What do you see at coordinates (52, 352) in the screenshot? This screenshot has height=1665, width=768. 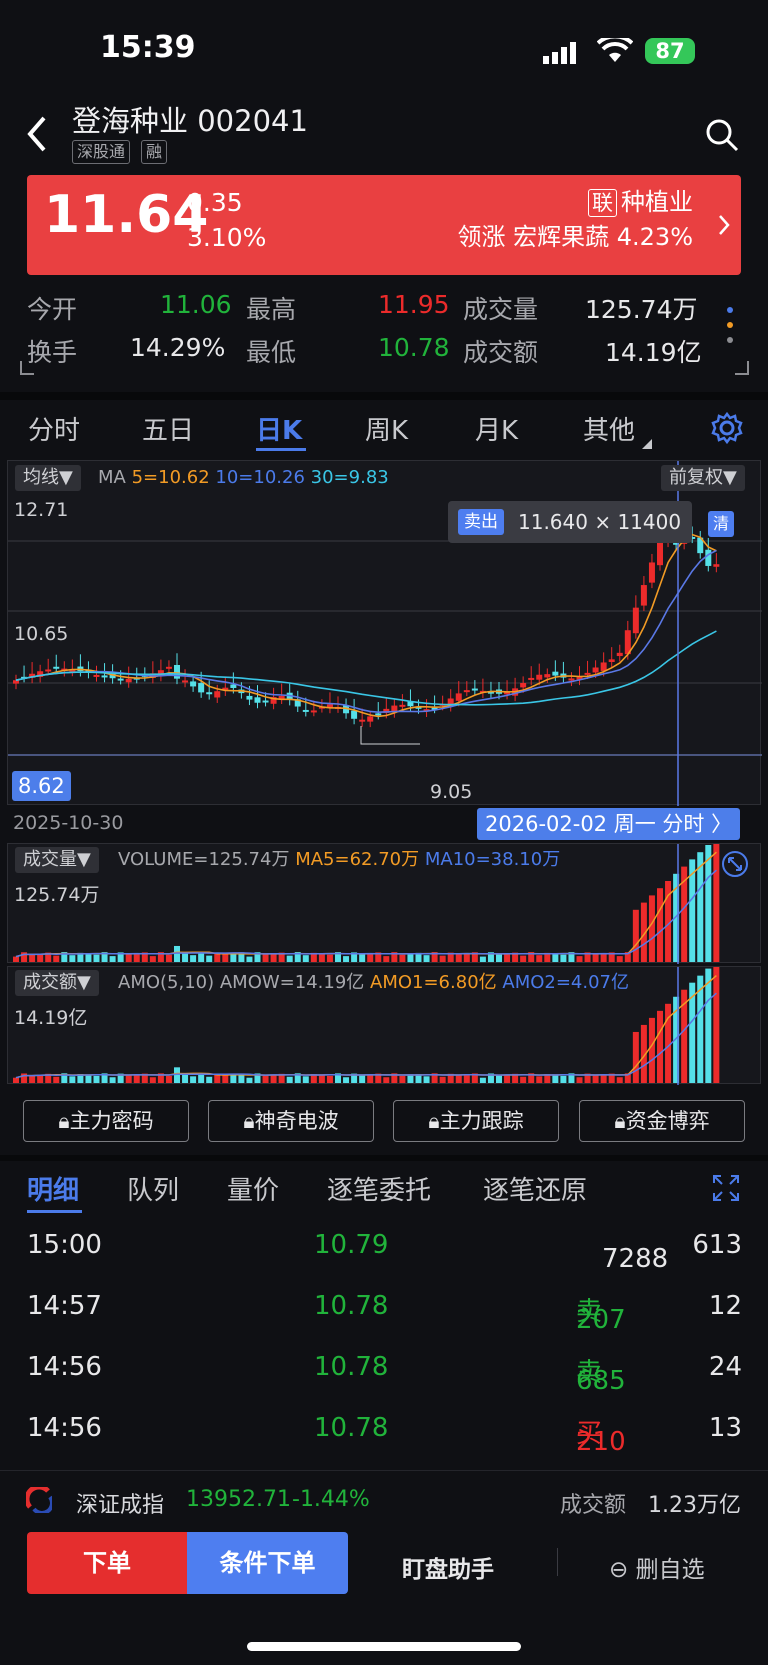 I see `turnover-label: 换手` at bounding box center [52, 352].